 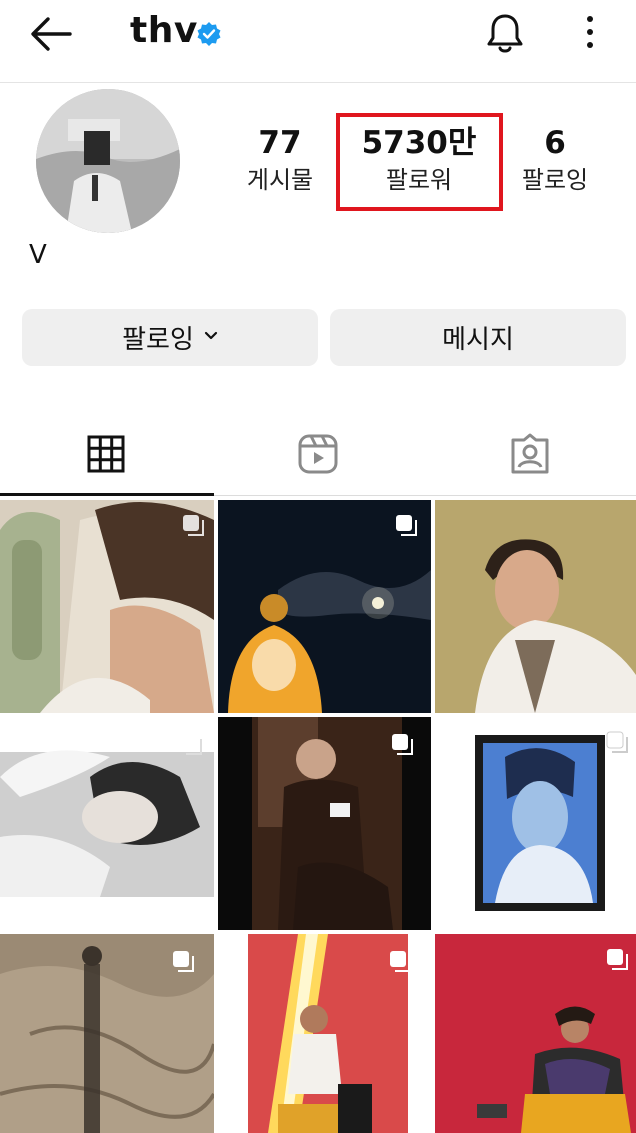 I want to click on verified-badge-icon, so click(x=209, y=34).